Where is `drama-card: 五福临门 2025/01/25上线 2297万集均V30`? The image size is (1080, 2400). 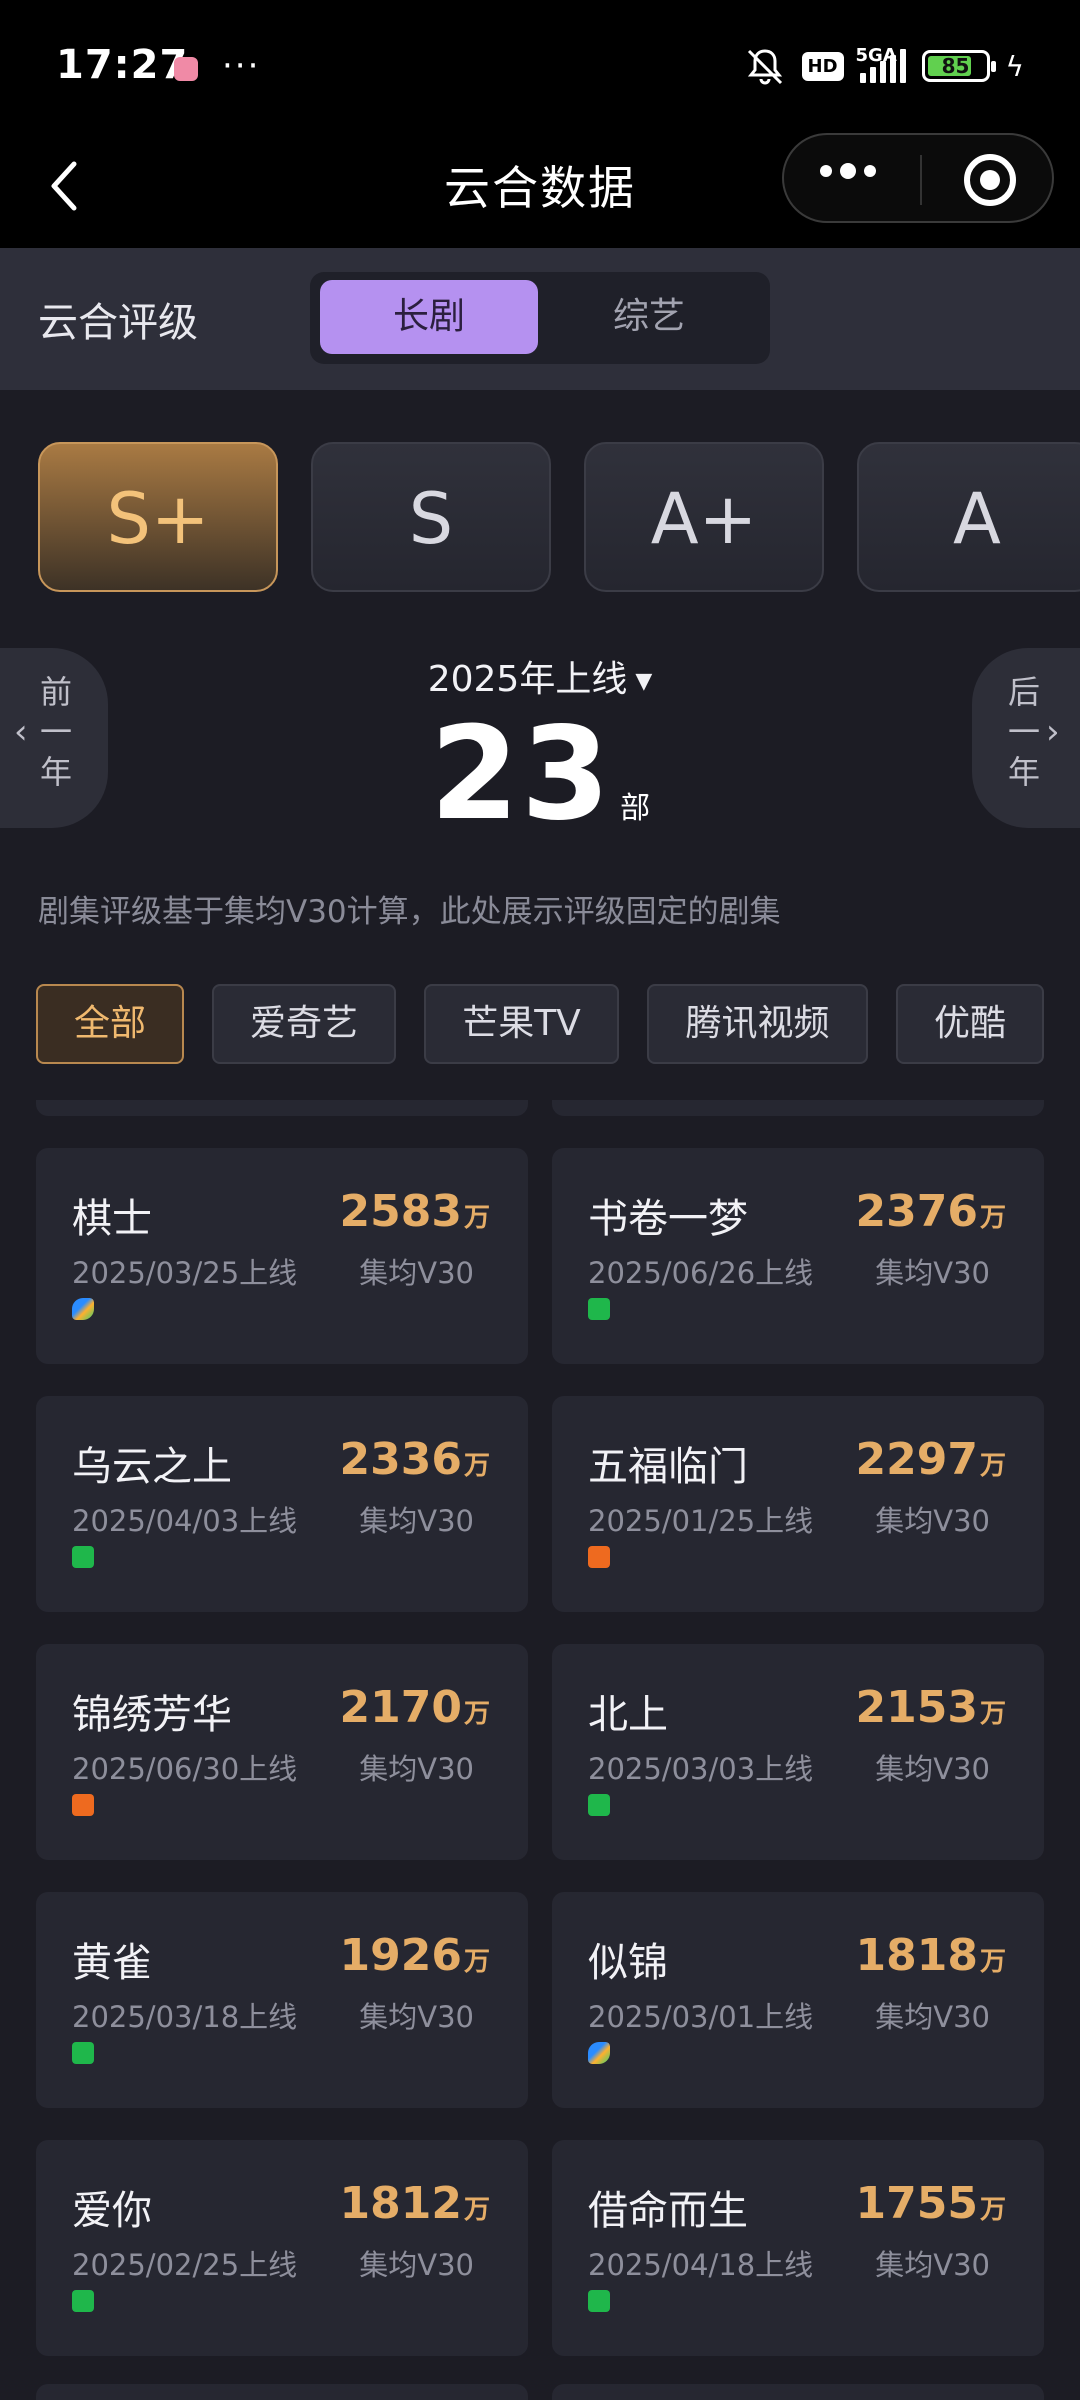 drama-card: 五福临门 2025/01/25上线 2297万集均V30 is located at coordinates (798, 1504).